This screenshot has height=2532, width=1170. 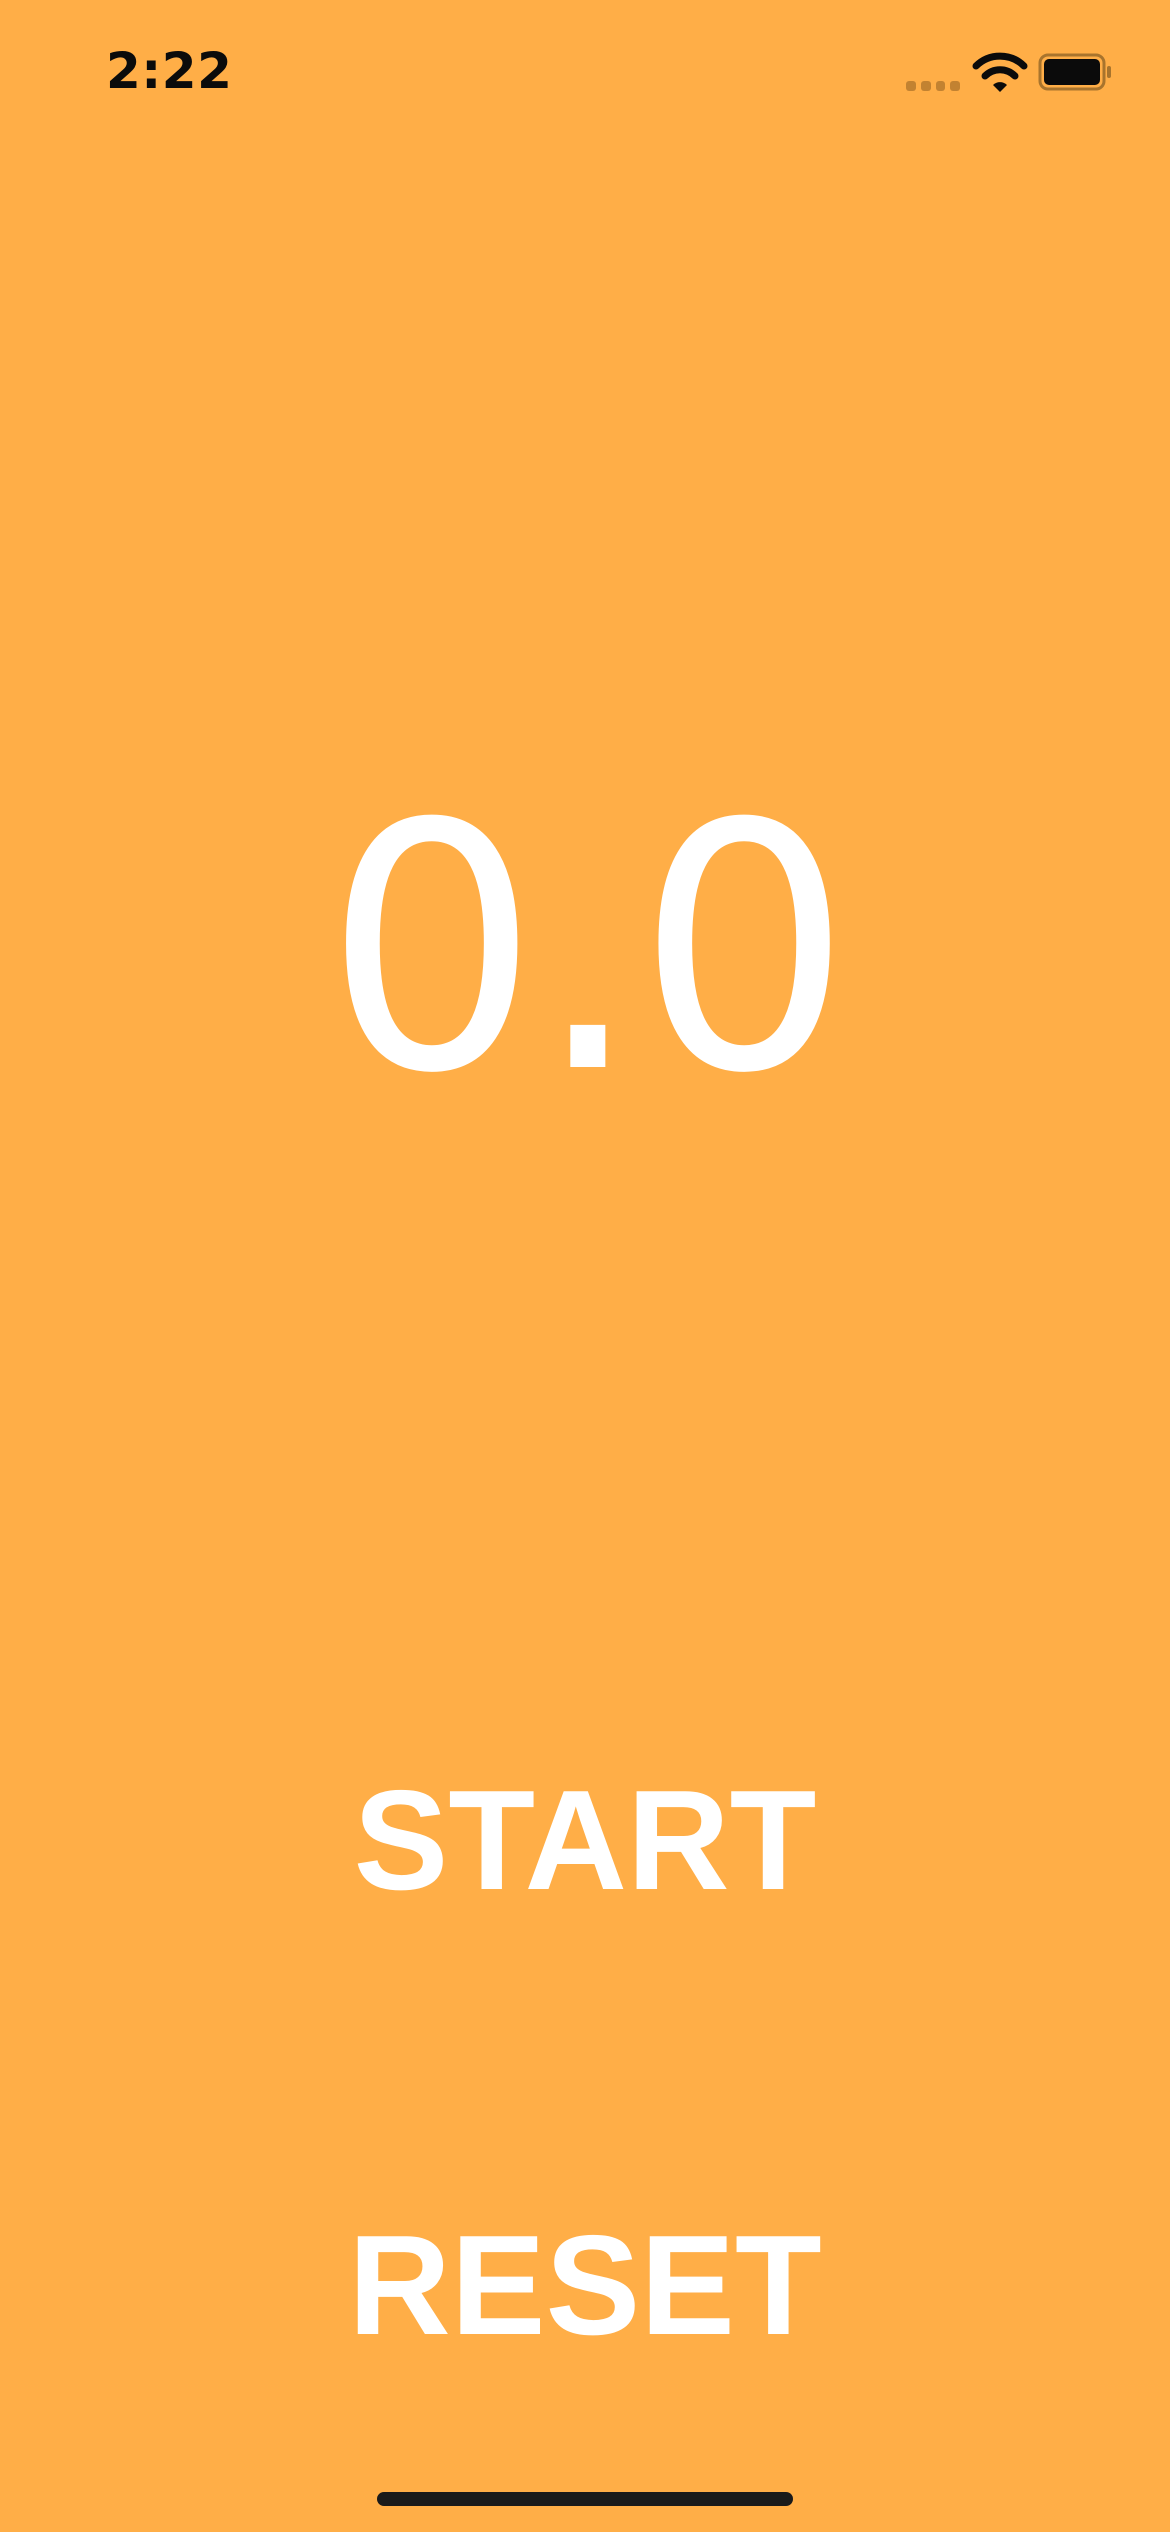 I want to click on reset-button: RESET, so click(x=585, y=2286).